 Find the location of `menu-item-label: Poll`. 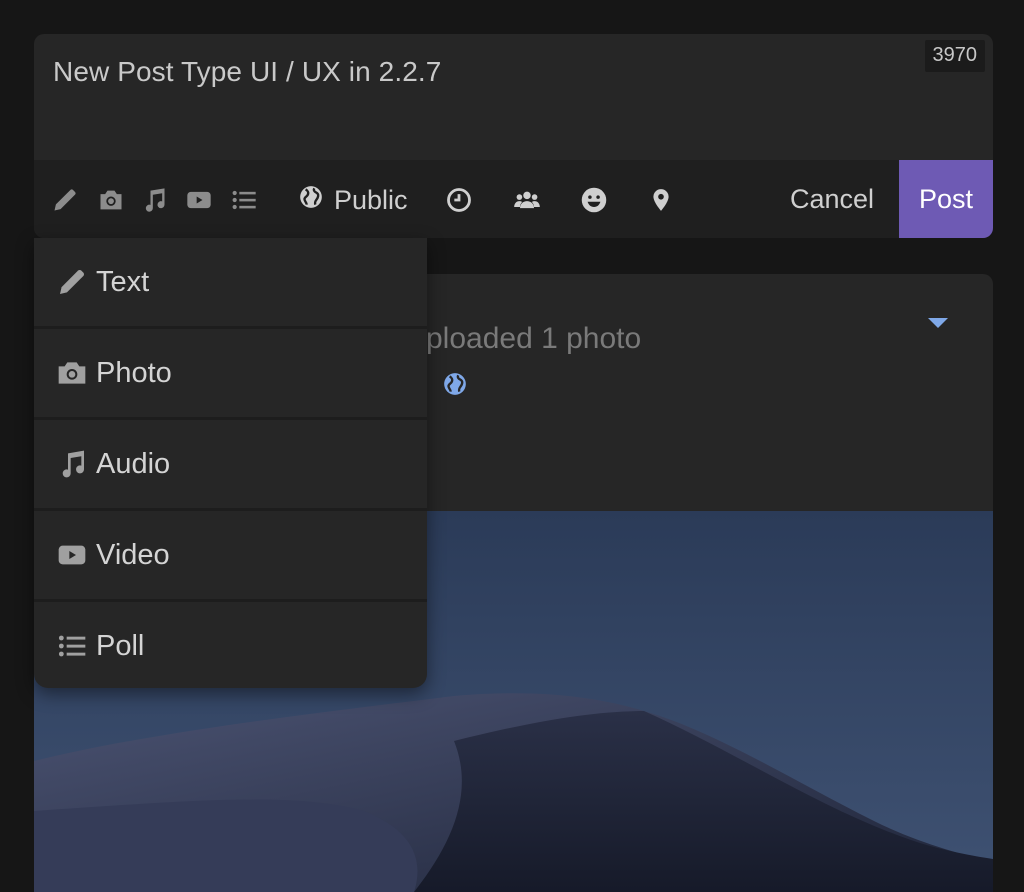

menu-item-label: Poll is located at coordinates (120, 645).